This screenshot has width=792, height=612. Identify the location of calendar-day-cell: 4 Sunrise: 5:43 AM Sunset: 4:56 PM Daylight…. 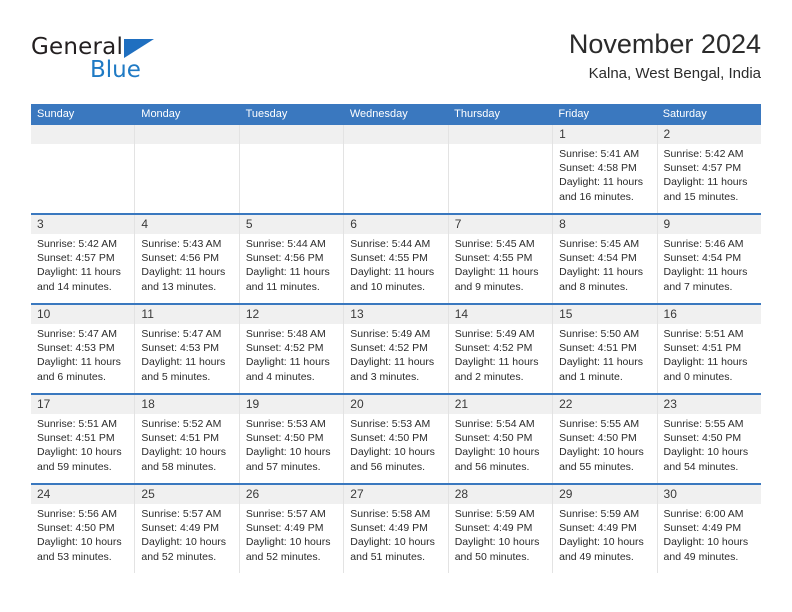
(187, 259).